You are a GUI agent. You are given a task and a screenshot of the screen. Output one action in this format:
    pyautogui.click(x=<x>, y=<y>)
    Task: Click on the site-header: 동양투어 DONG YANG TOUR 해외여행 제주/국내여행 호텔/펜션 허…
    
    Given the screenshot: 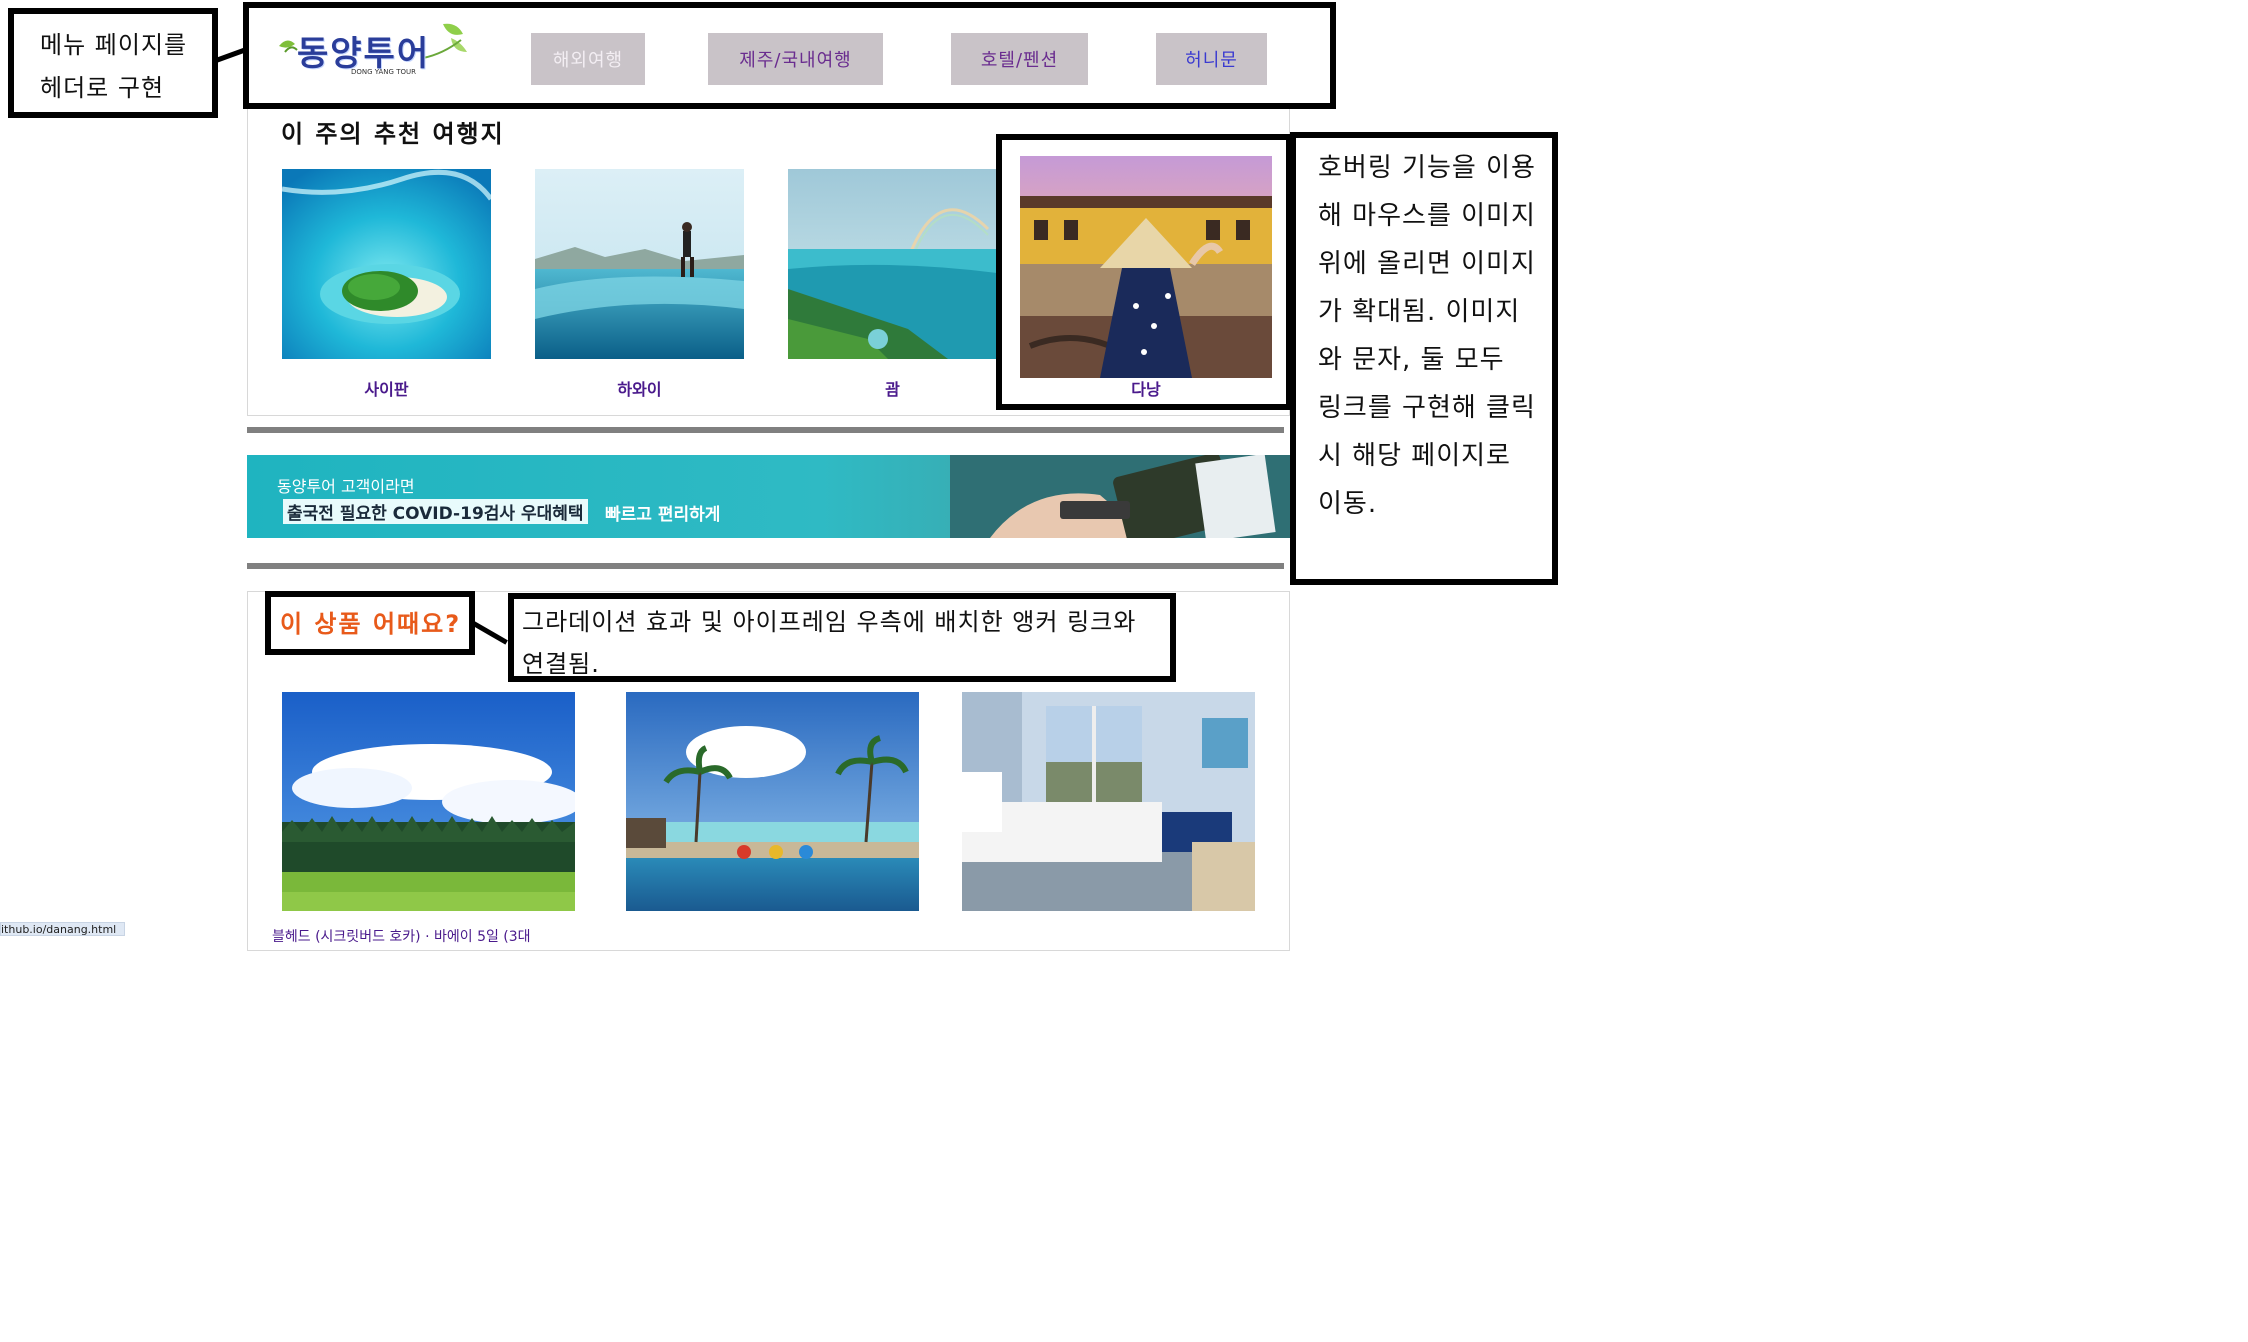 What is the action you would take?
    pyautogui.click(x=789, y=55)
    